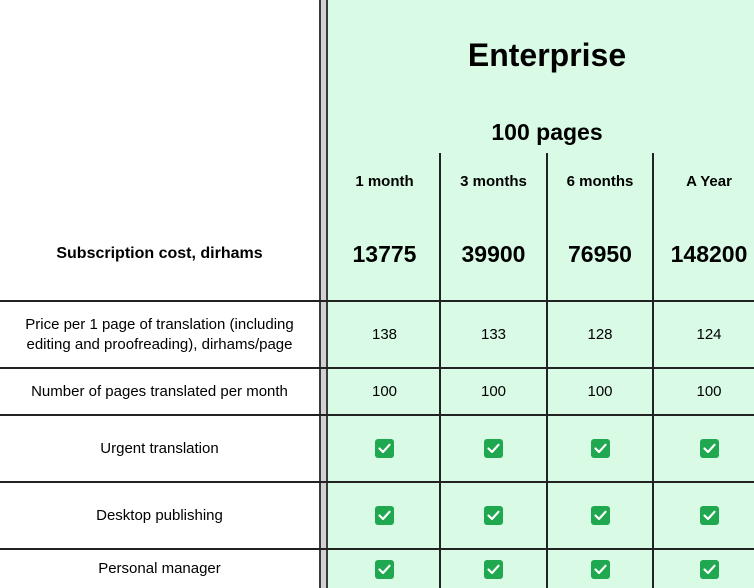  I want to click on desktop-publishing-a-year, so click(704, 515).